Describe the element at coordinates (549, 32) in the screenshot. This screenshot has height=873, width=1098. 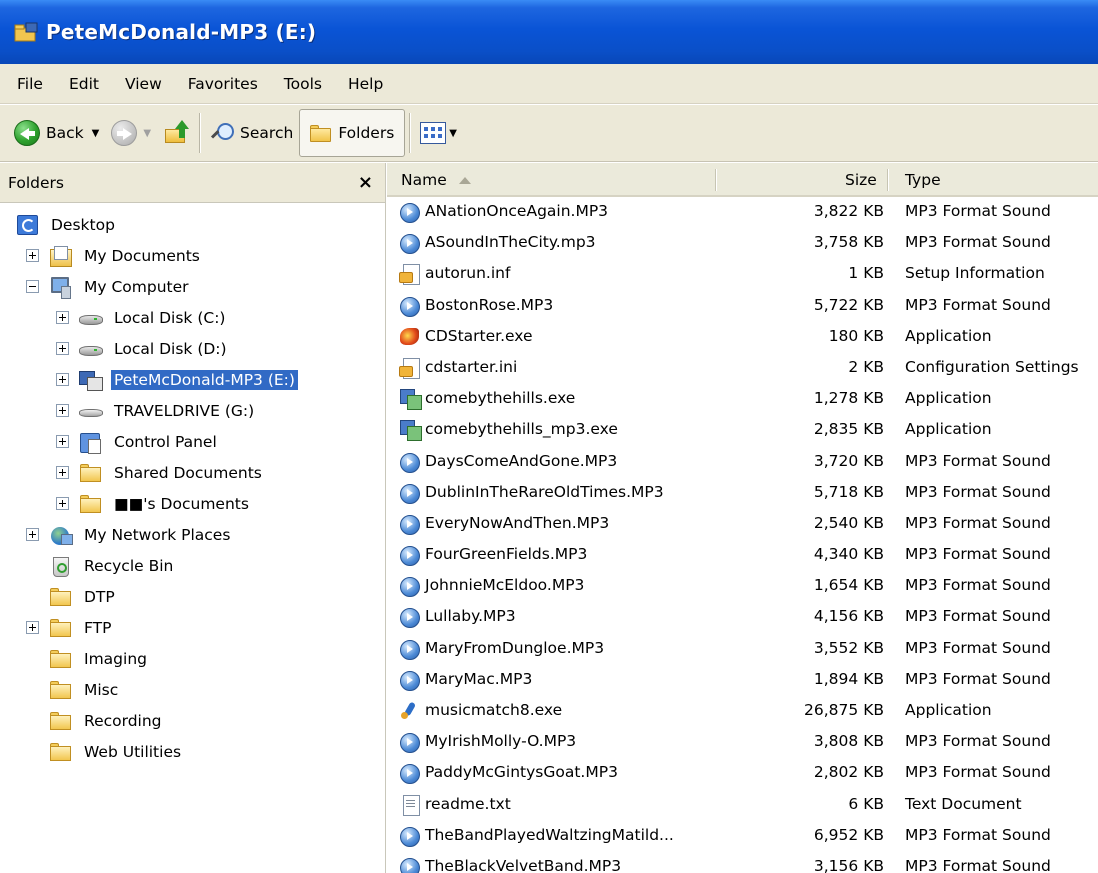
I see `title-bar: PeteMcDonald-MP3 (E:)` at that location.